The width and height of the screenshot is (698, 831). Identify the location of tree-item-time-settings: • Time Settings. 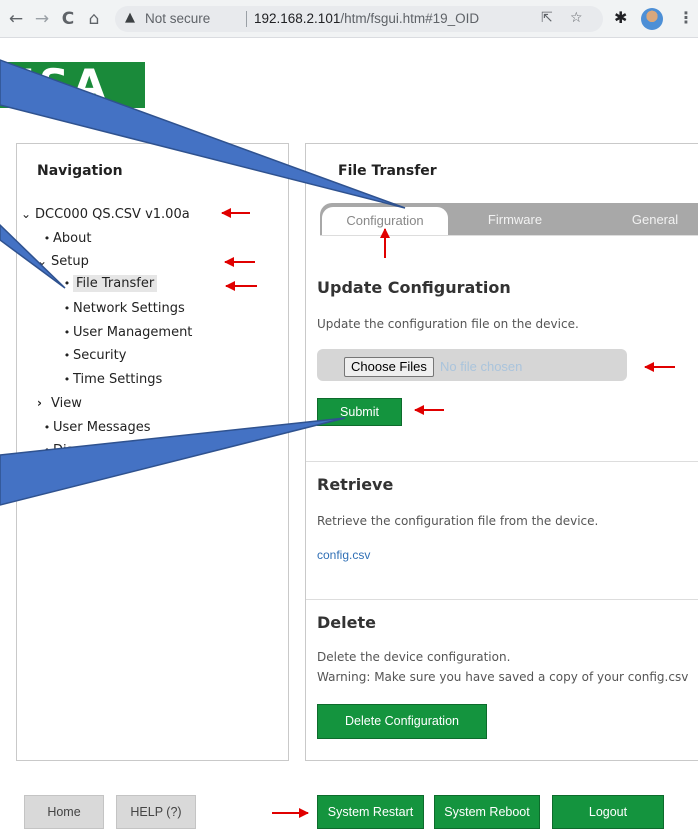
(112, 379).